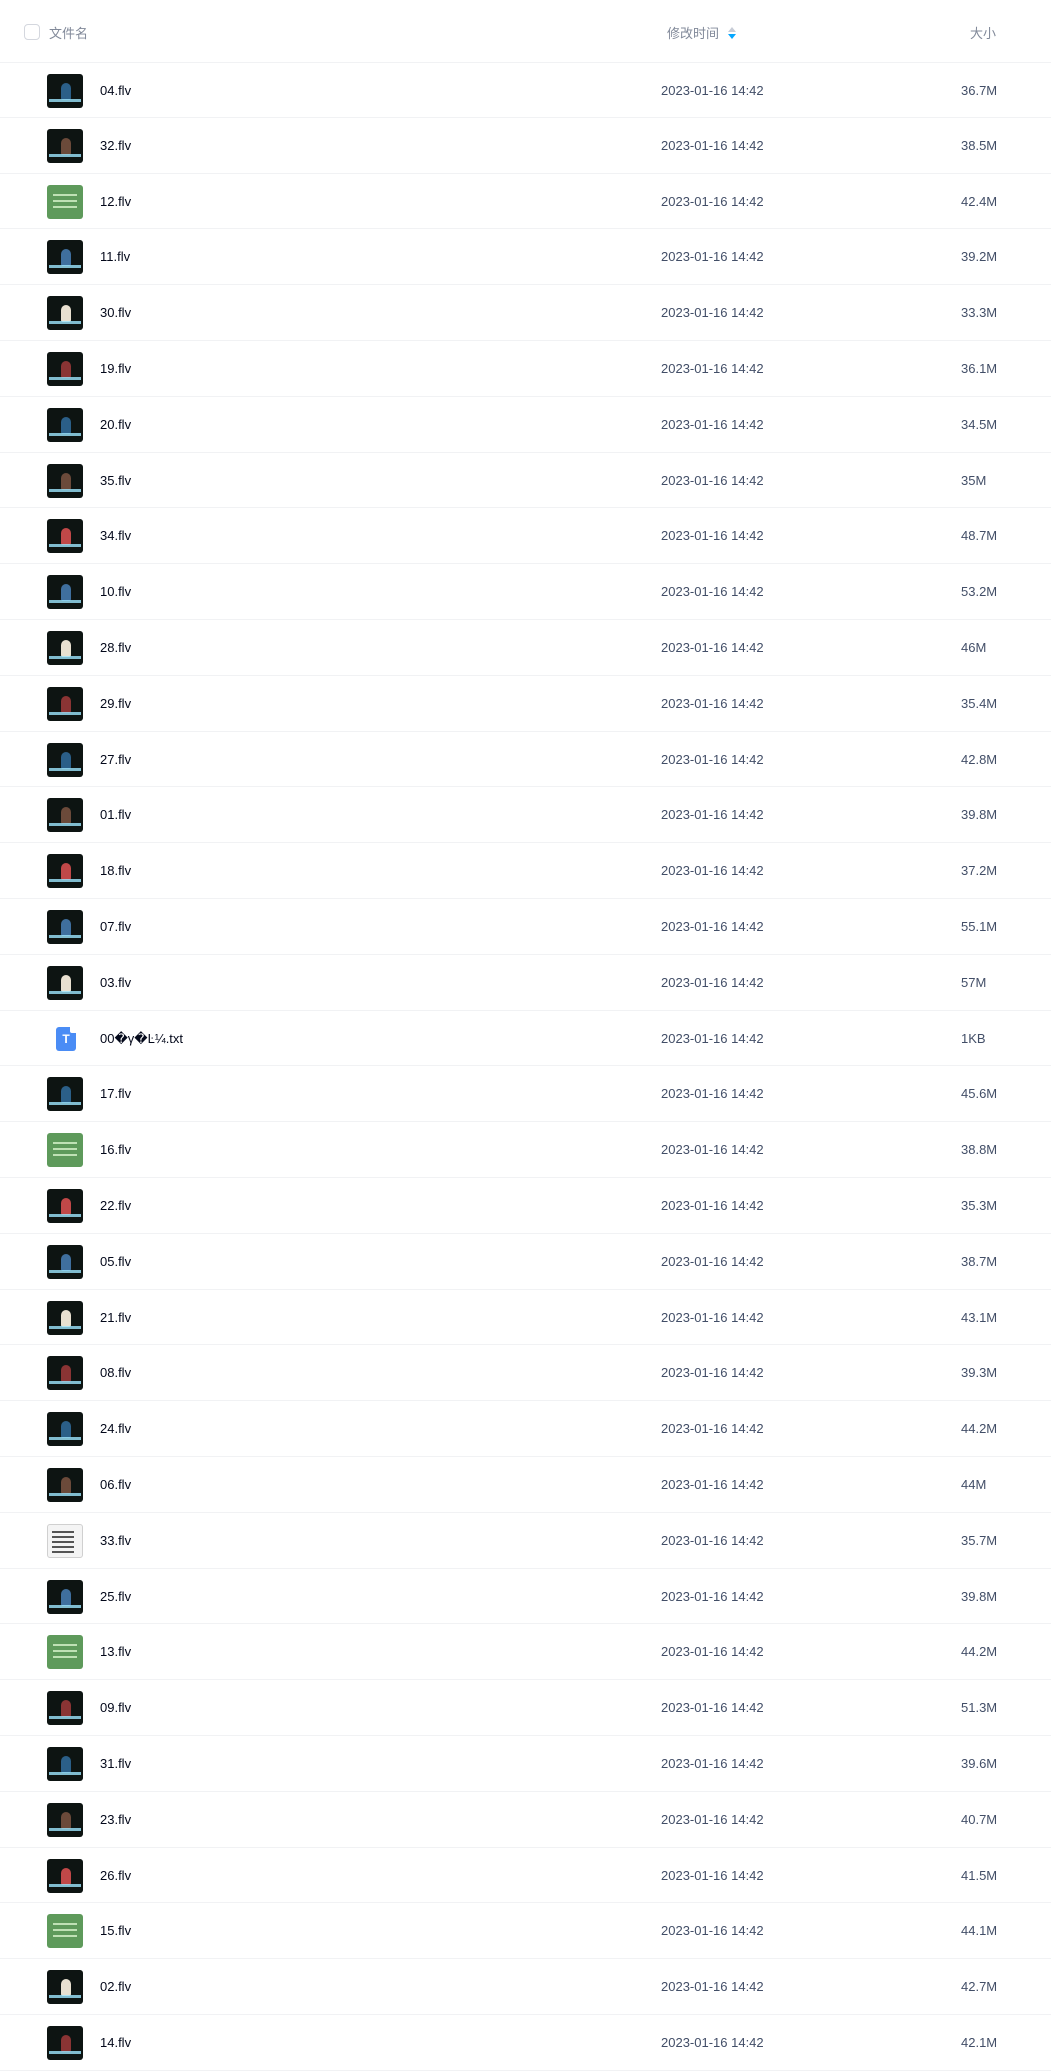 Image resolution: width=1051 pixels, height=2071 pixels. Describe the element at coordinates (525, 257) in the screenshot. I see `file-row: 11.flv 2023-01-16 14:42 39.2M` at that location.